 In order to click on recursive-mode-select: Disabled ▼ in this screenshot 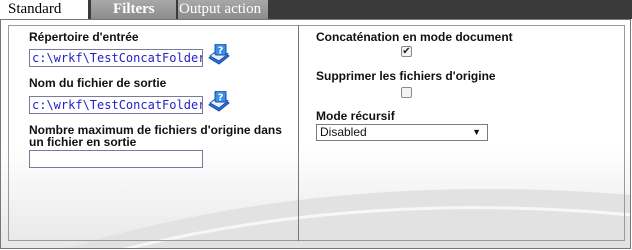, I will do `click(402, 132)`.